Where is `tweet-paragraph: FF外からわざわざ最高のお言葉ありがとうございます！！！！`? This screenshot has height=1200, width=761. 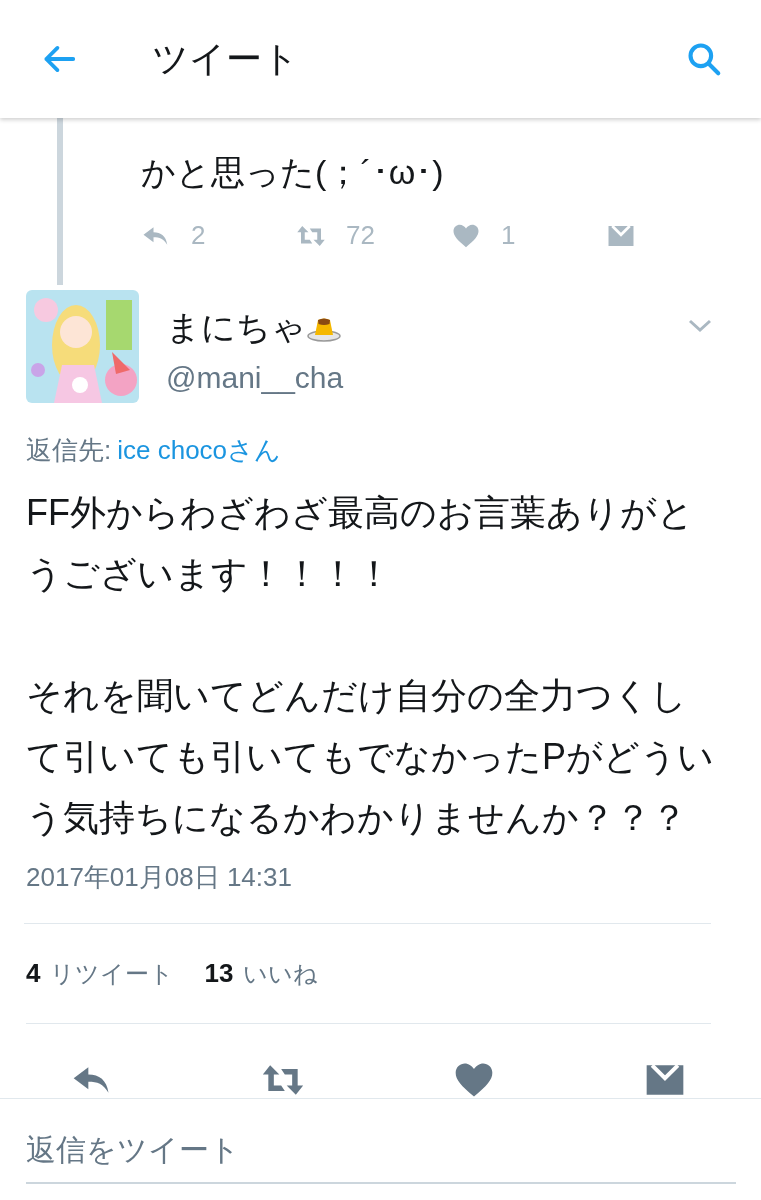 tweet-paragraph: FF外からわざわざ最高のお言葉ありがとうございます！！！！ is located at coordinates (360, 543).